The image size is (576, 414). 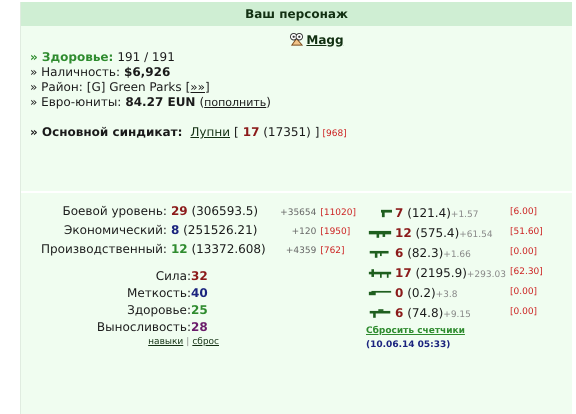 What do you see at coordinates (296, 39) in the screenshot?
I see `avatar-icon` at bounding box center [296, 39].